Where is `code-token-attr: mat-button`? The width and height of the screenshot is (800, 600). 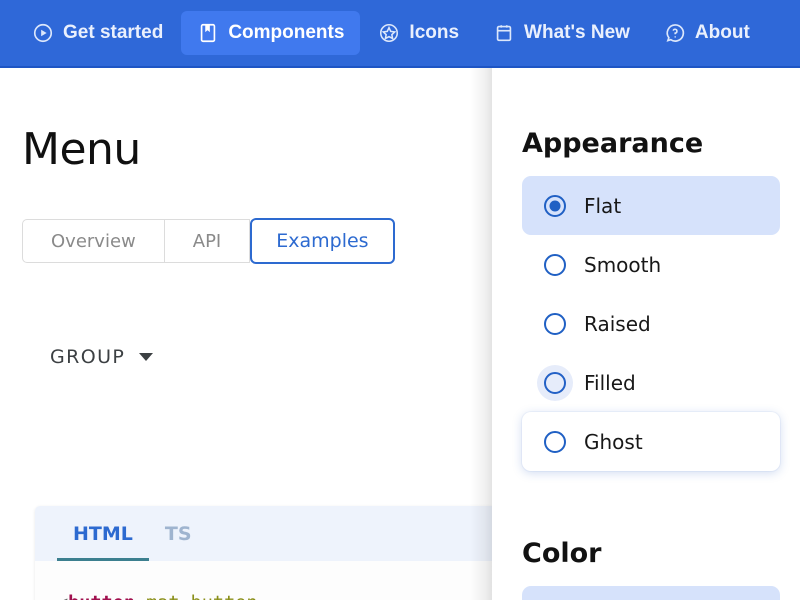
code-token-attr: mat-button is located at coordinates (201, 596).